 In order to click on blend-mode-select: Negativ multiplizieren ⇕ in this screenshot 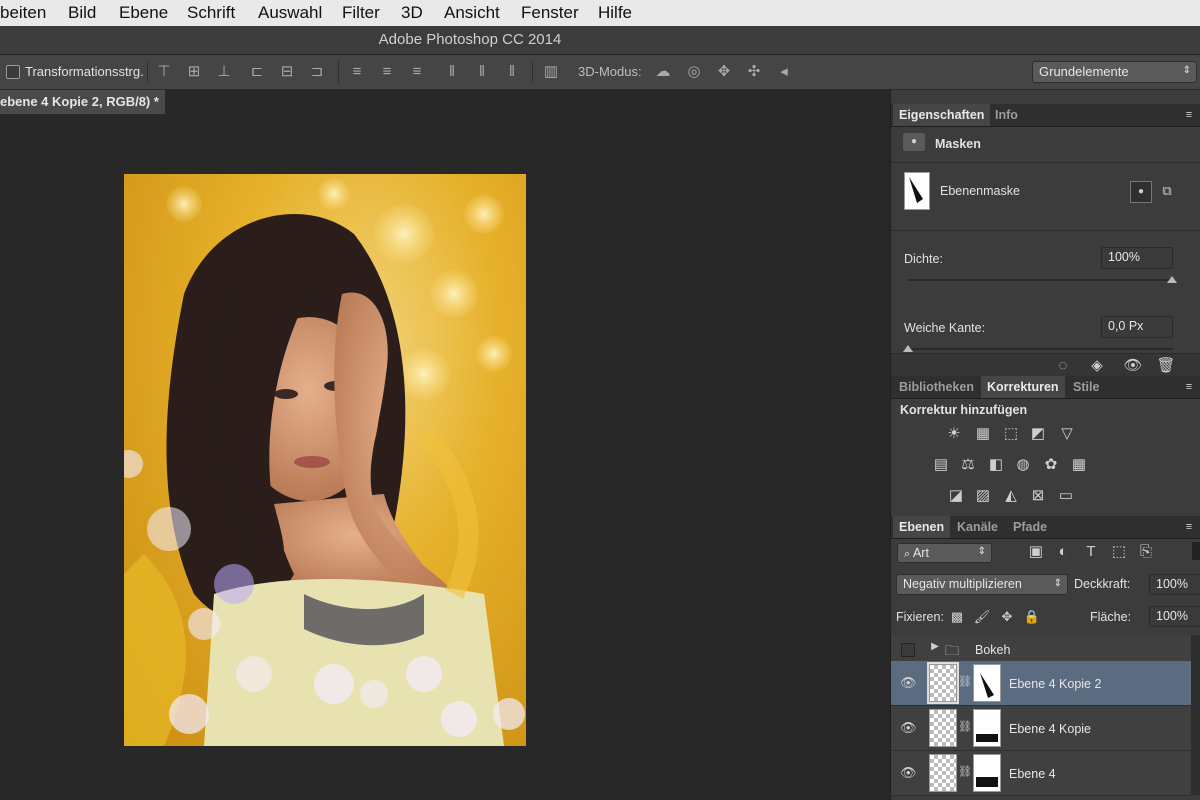, I will do `click(982, 584)`.